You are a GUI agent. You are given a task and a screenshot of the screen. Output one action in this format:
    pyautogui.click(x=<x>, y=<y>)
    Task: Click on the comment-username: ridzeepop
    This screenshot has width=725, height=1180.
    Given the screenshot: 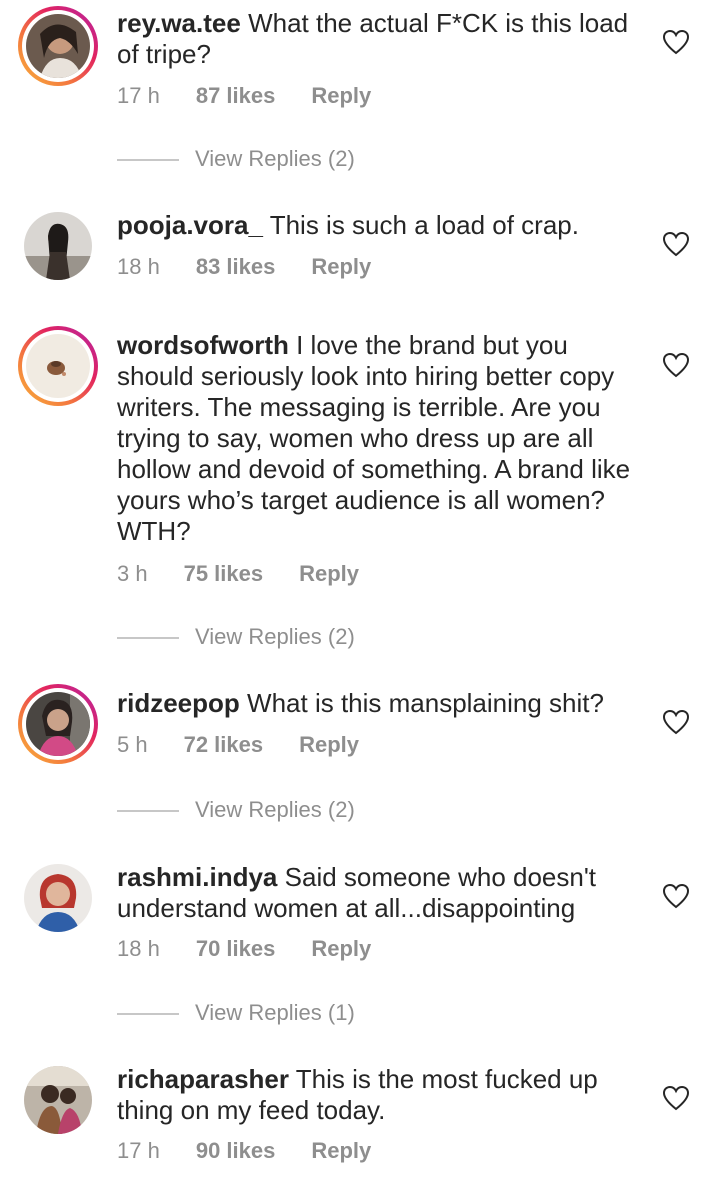 What is the action you would take?
    pyautogui.click(x=178, y=703)
    